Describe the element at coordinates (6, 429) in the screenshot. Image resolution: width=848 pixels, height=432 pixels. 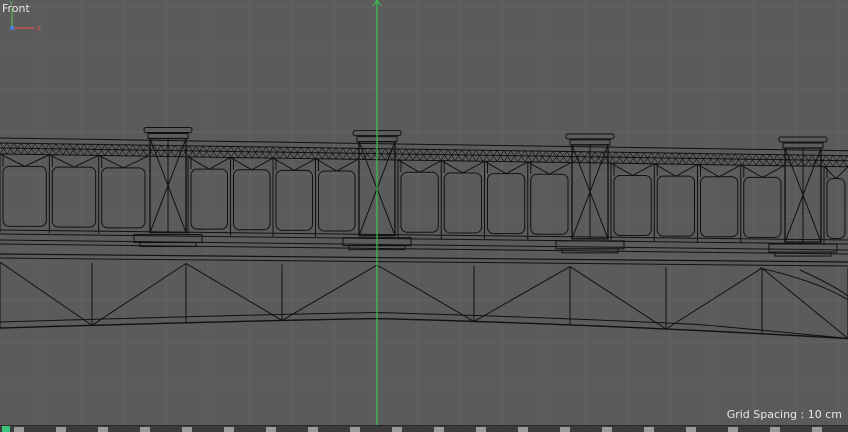
I see `timeline-marker` at that location.